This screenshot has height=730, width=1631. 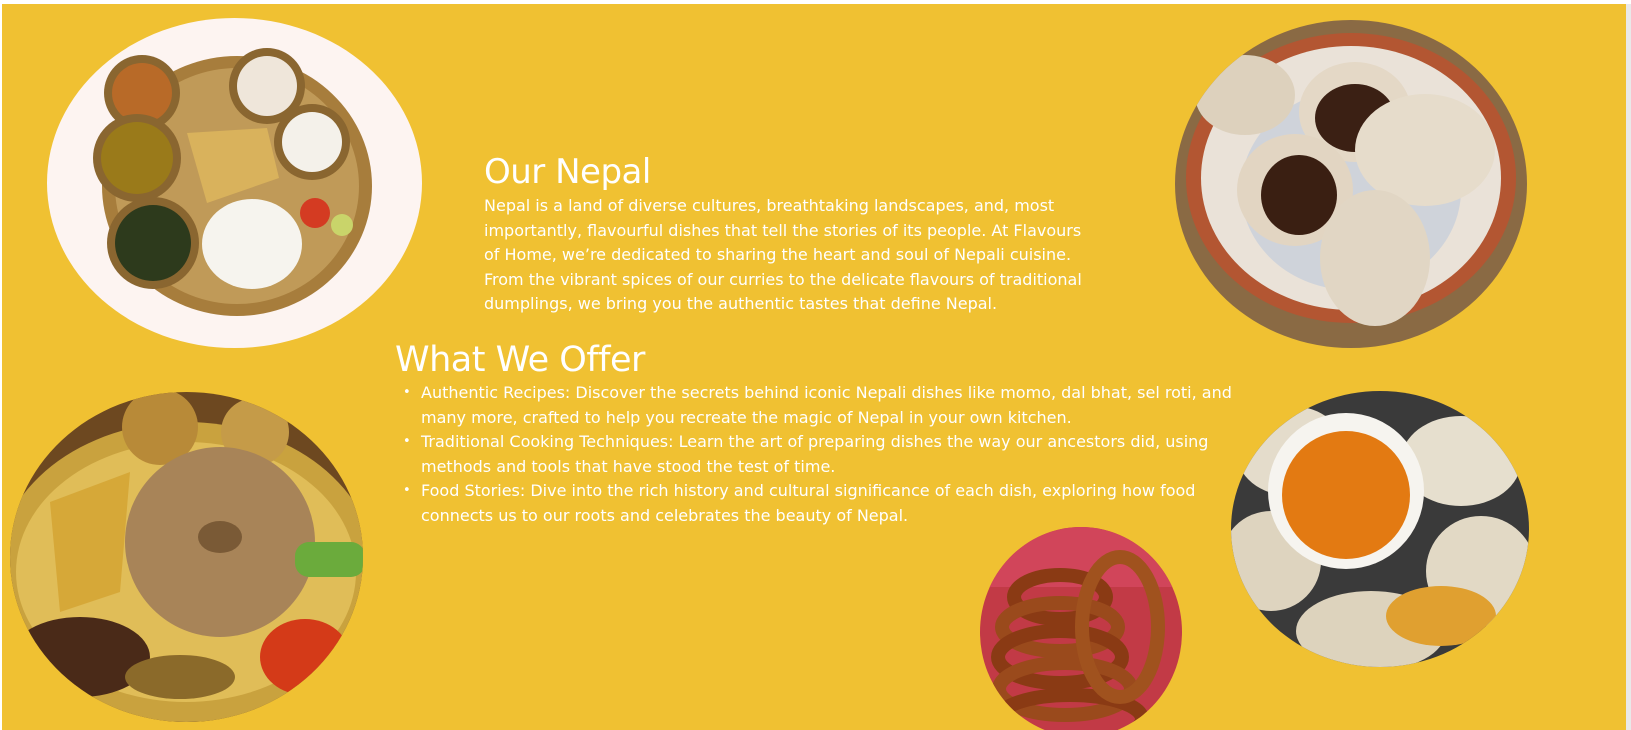 I want to click on page-scrollbar, so click(x=1628, y=367).